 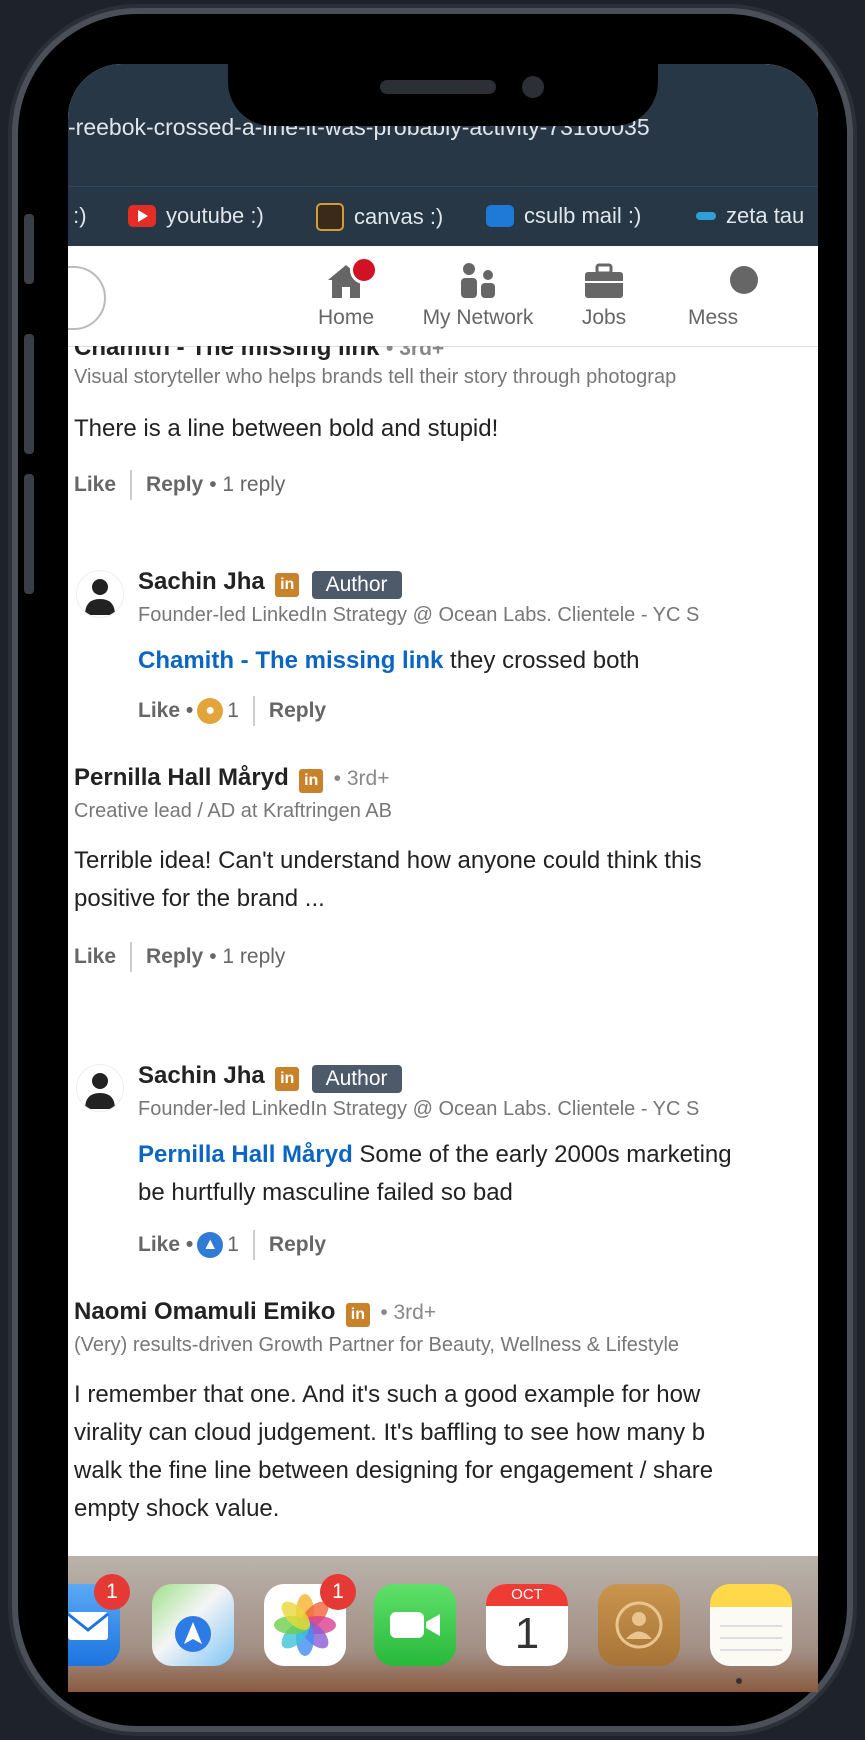 I want to click on bookmark-icon, so click(x=706, y=216).